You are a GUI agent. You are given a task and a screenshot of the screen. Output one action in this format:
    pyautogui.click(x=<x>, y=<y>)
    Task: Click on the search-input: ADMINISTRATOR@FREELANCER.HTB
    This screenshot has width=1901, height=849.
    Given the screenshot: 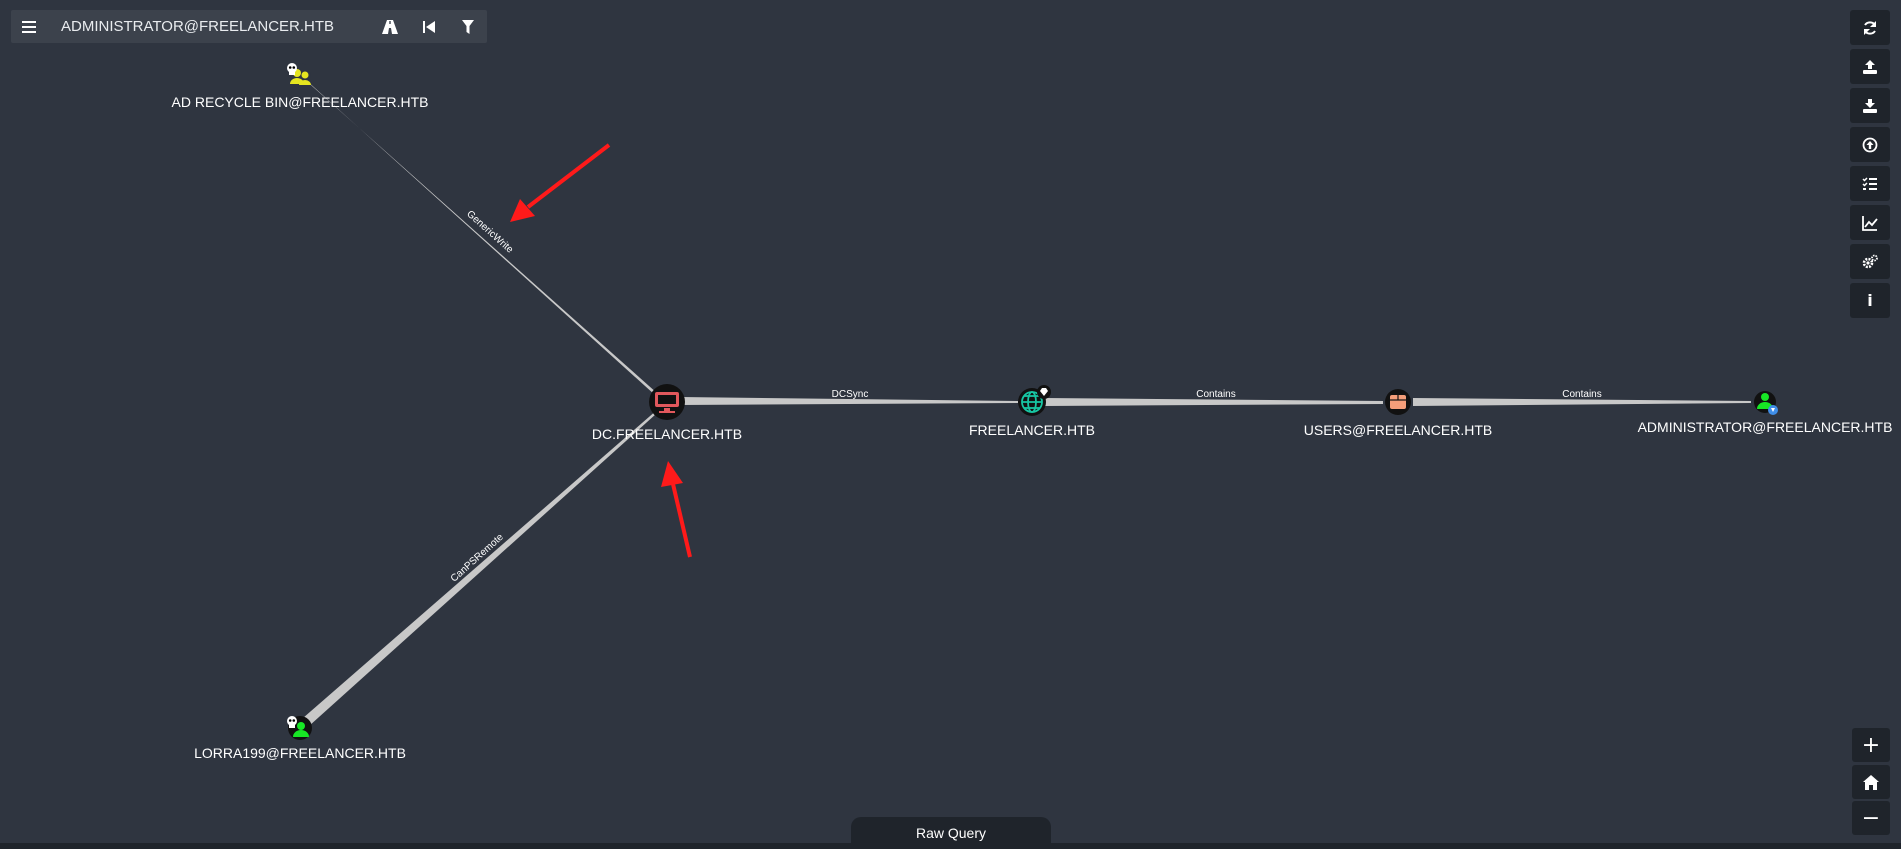 What is the action you would take?
    pyautogui.click(x=208, y=26)
    